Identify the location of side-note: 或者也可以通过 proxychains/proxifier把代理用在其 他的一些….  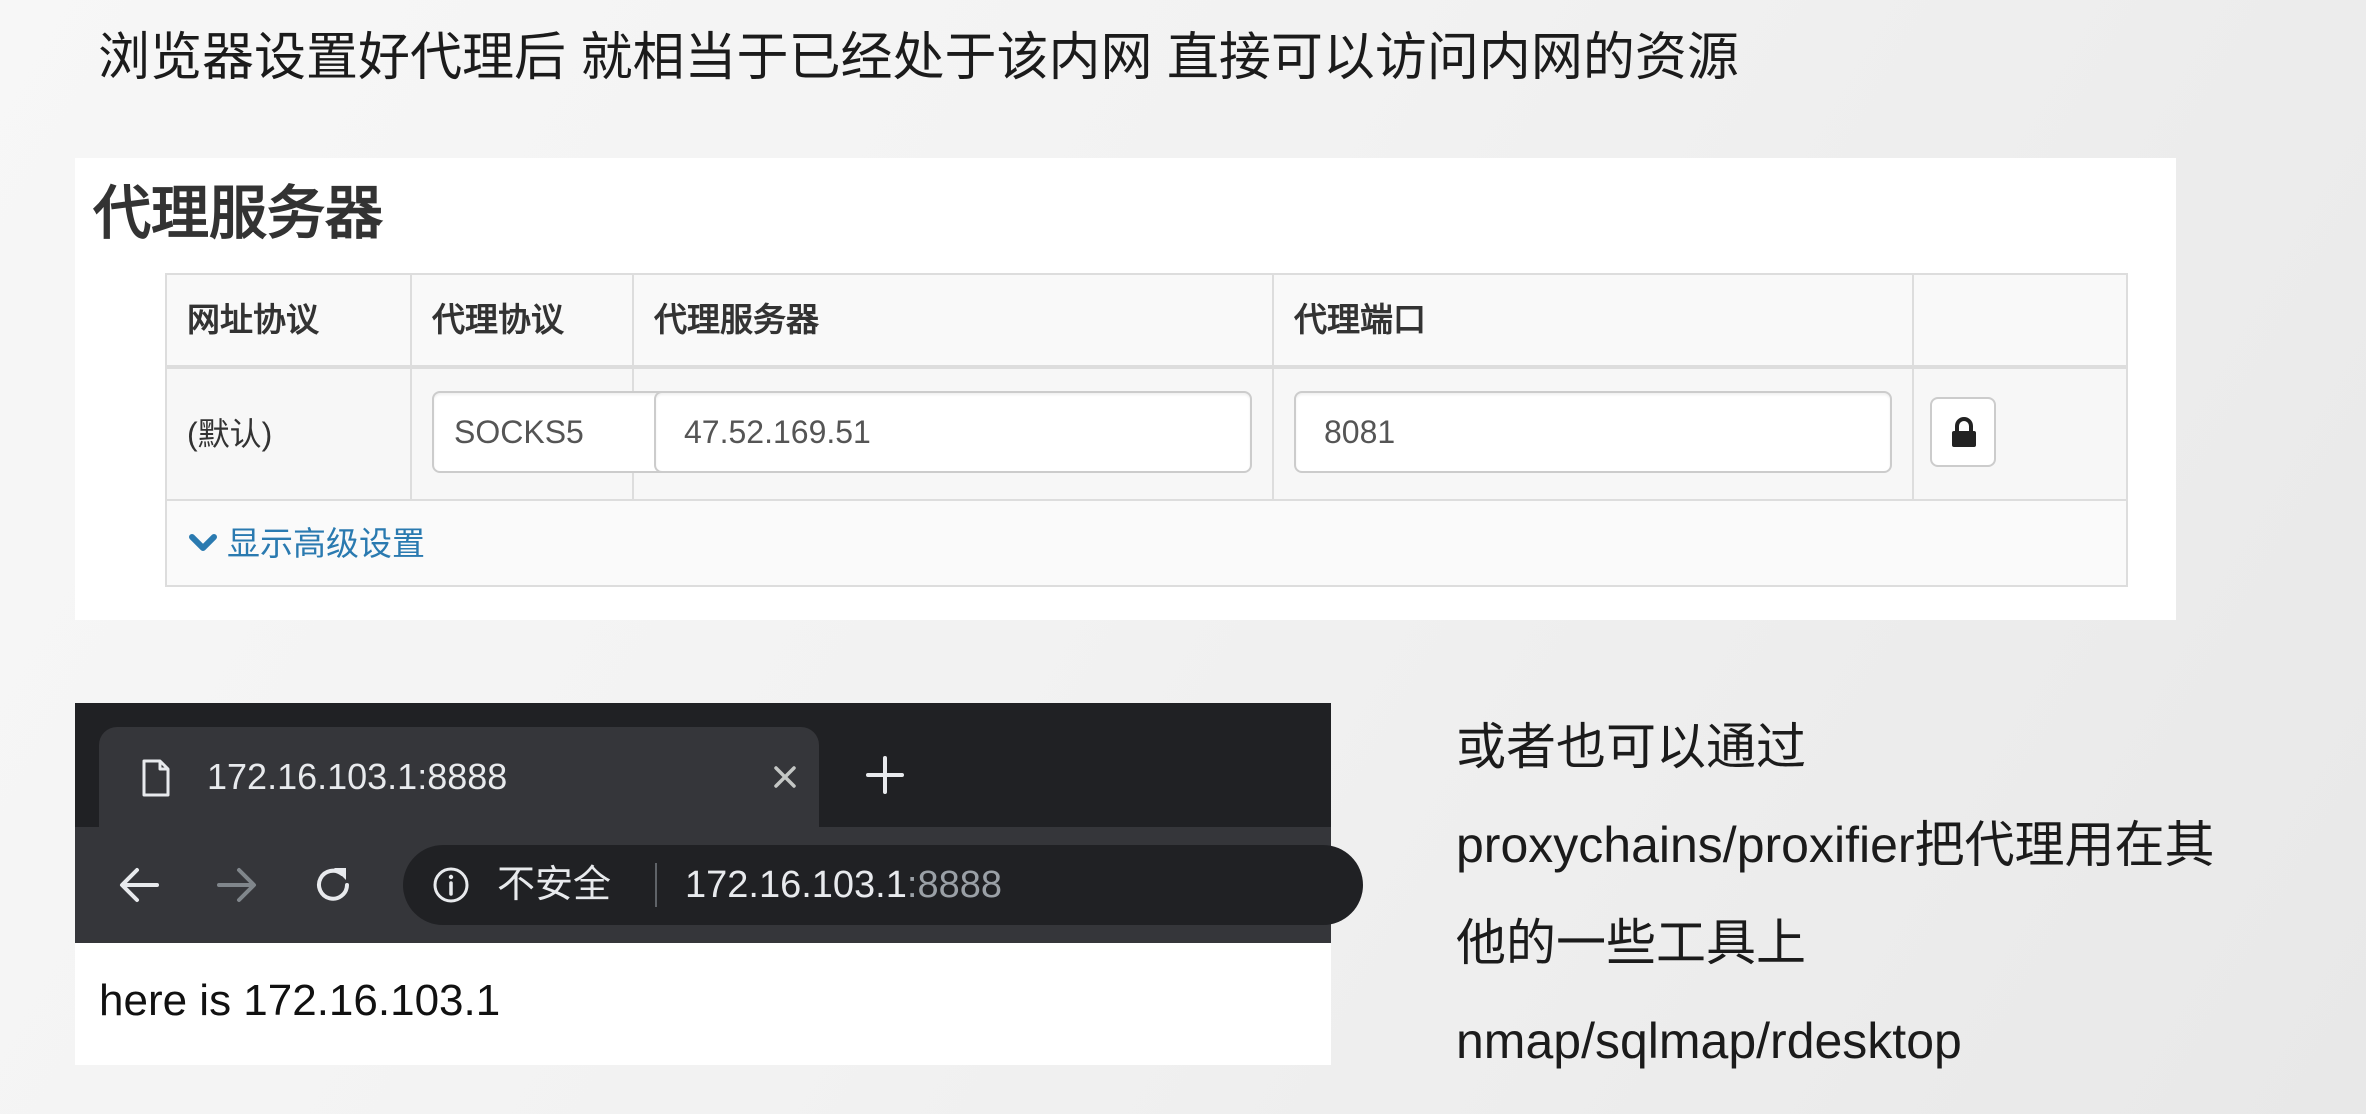
(1891, 894).